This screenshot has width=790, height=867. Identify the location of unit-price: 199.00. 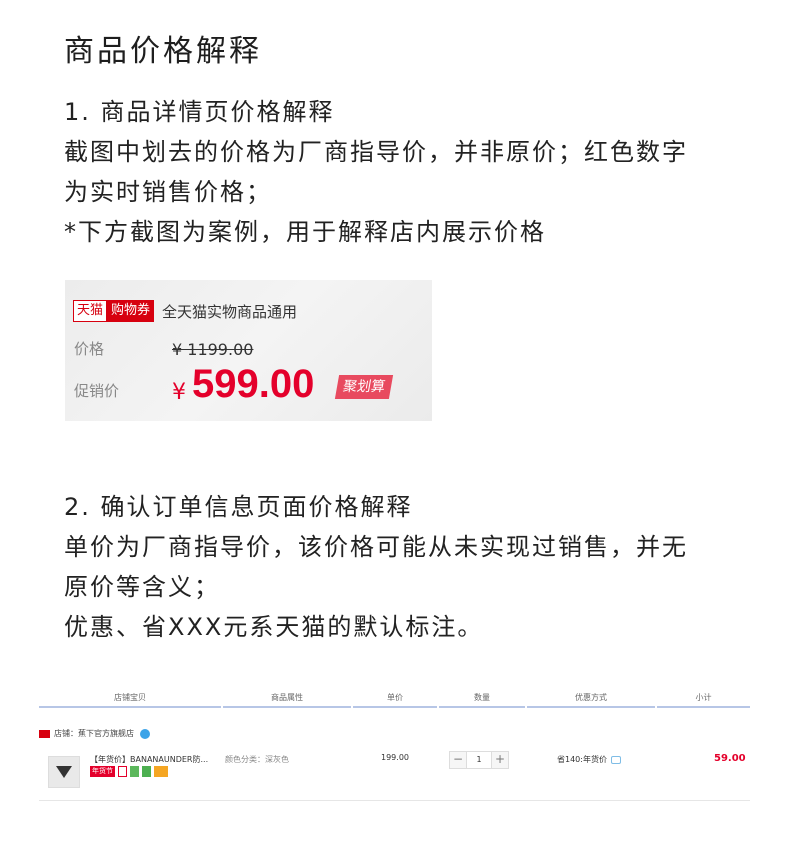
(395, 757).